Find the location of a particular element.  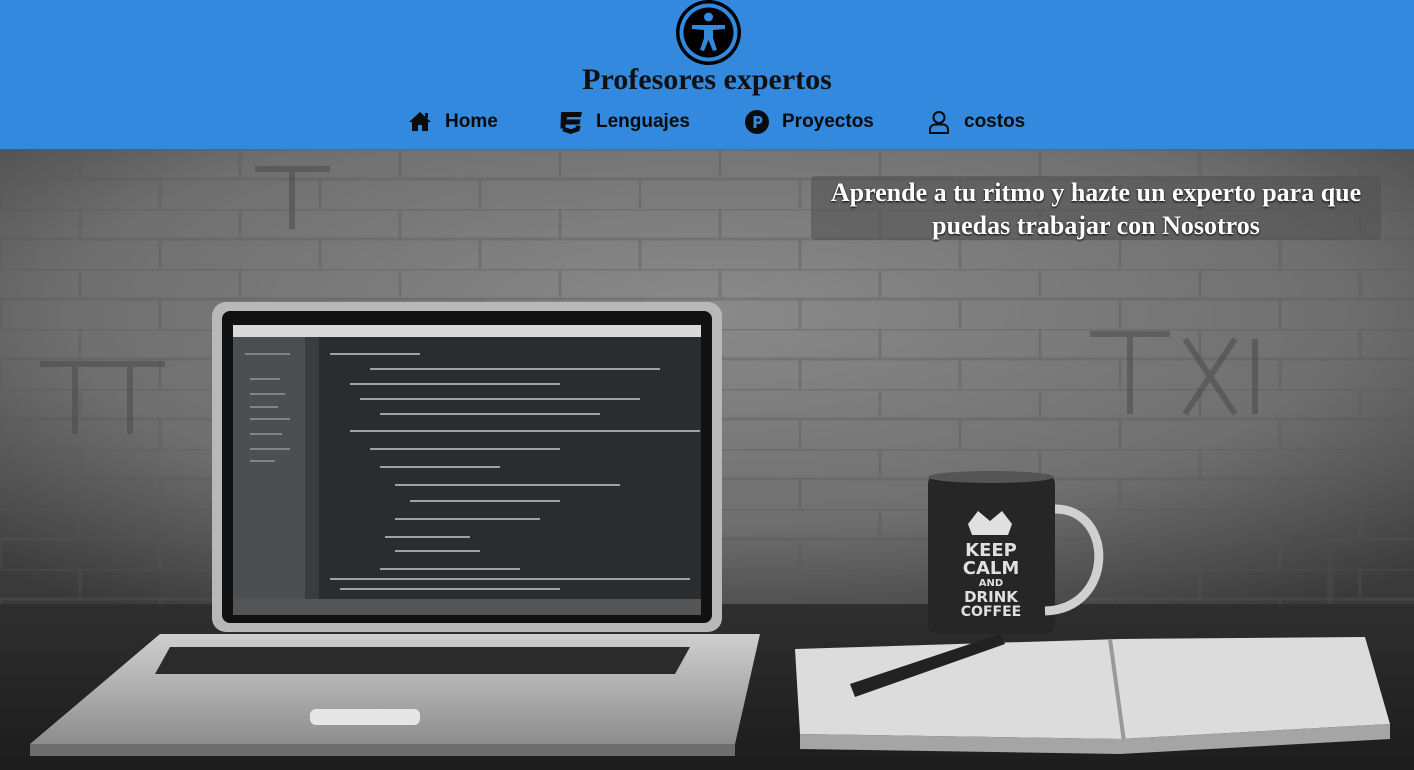

site-title: Profesores expertos is located at coordinates (707, 79).